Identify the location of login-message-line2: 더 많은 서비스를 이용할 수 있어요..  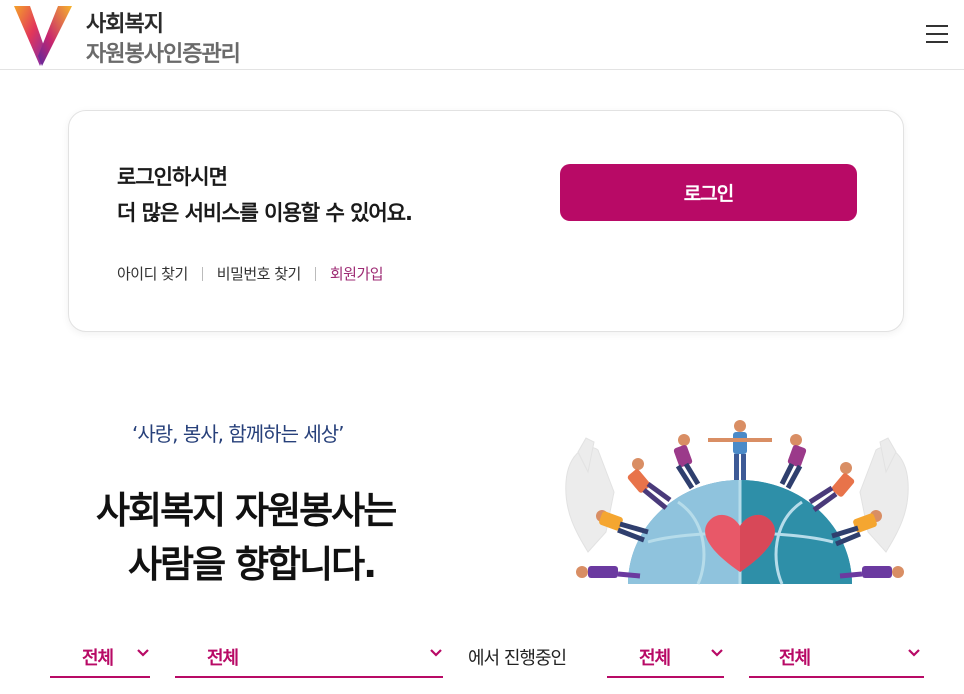
(265, 213).